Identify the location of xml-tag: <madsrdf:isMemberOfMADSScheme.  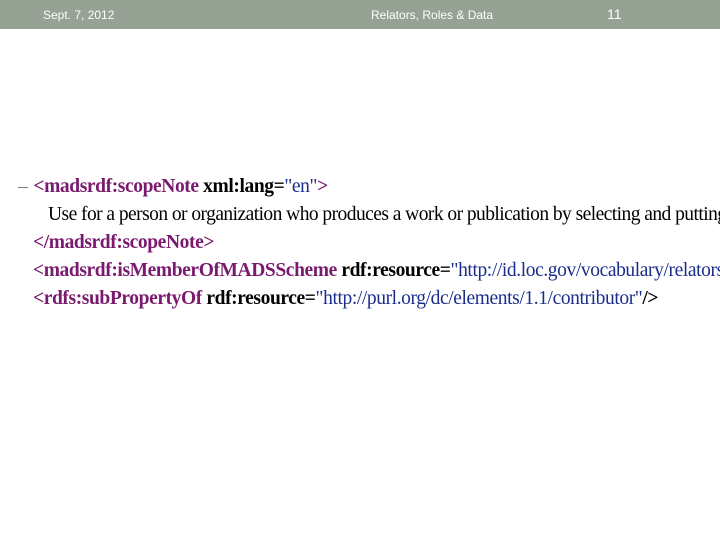
(185, 270).